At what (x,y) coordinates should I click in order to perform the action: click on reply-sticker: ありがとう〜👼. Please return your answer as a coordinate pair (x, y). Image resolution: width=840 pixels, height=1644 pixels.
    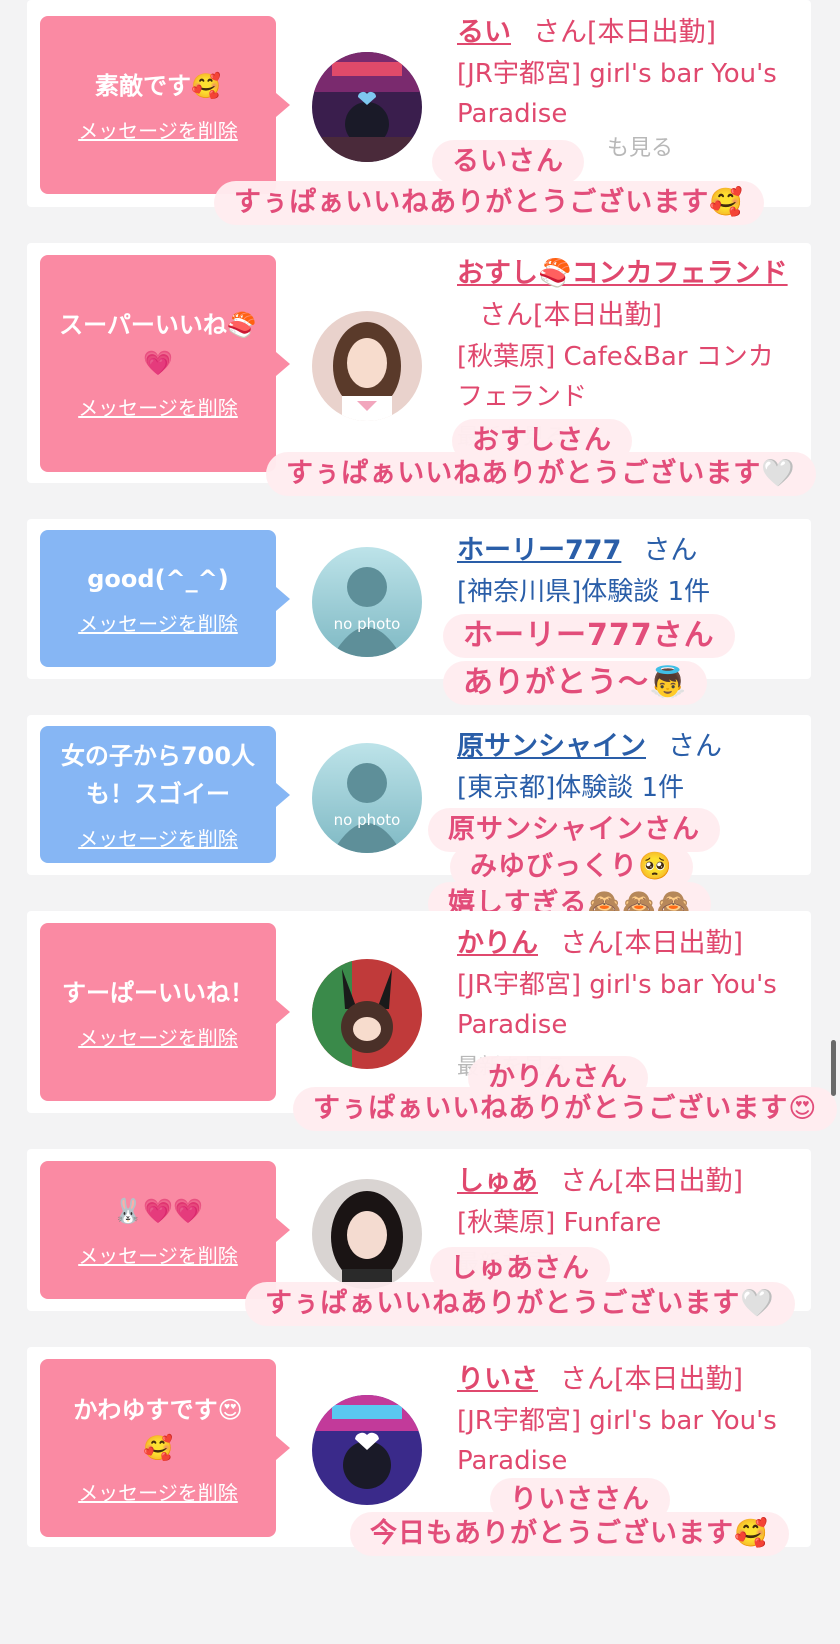
    Looking at the image, I should click on (575, 683).